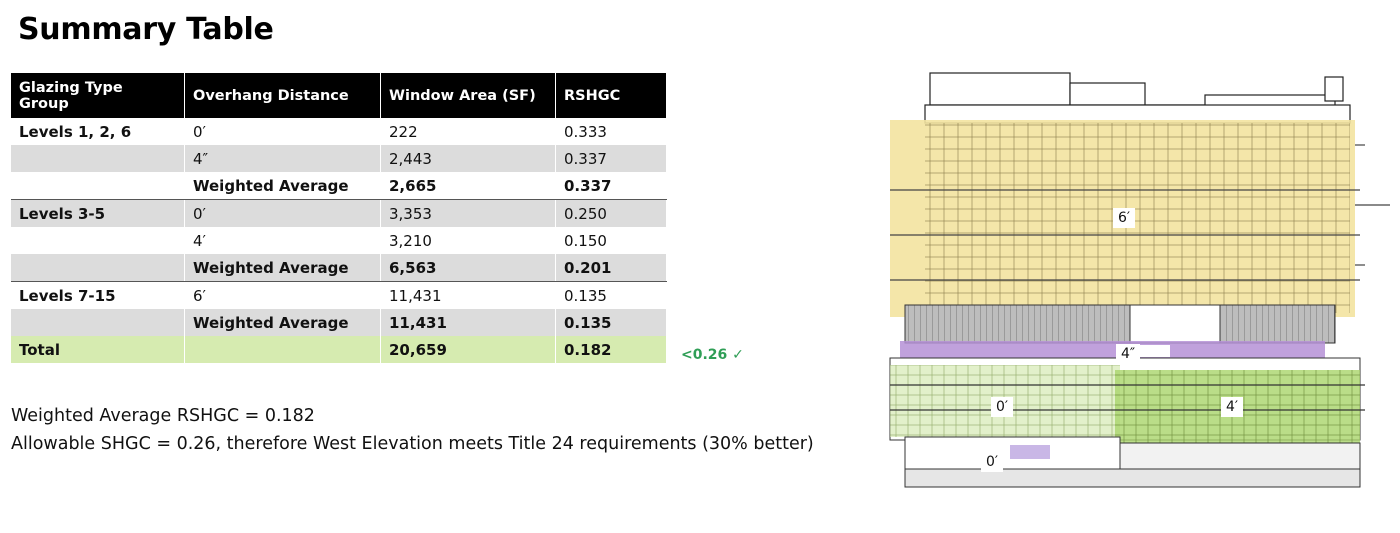 This screenshot has height=533, width=1400. What do you see at coordinates (468, 240) in the screenshot?
I see `cell-area: 3,210` at bounding box center [468, 240].